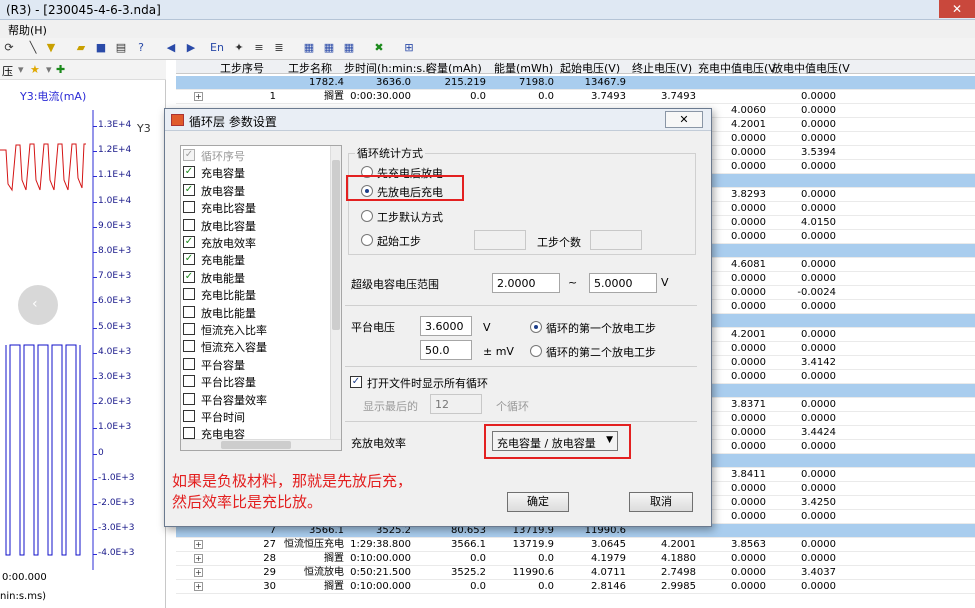 The height and width of the screenshot is (608, 975). I want to click on save-icon: ■, so click(101, 48).